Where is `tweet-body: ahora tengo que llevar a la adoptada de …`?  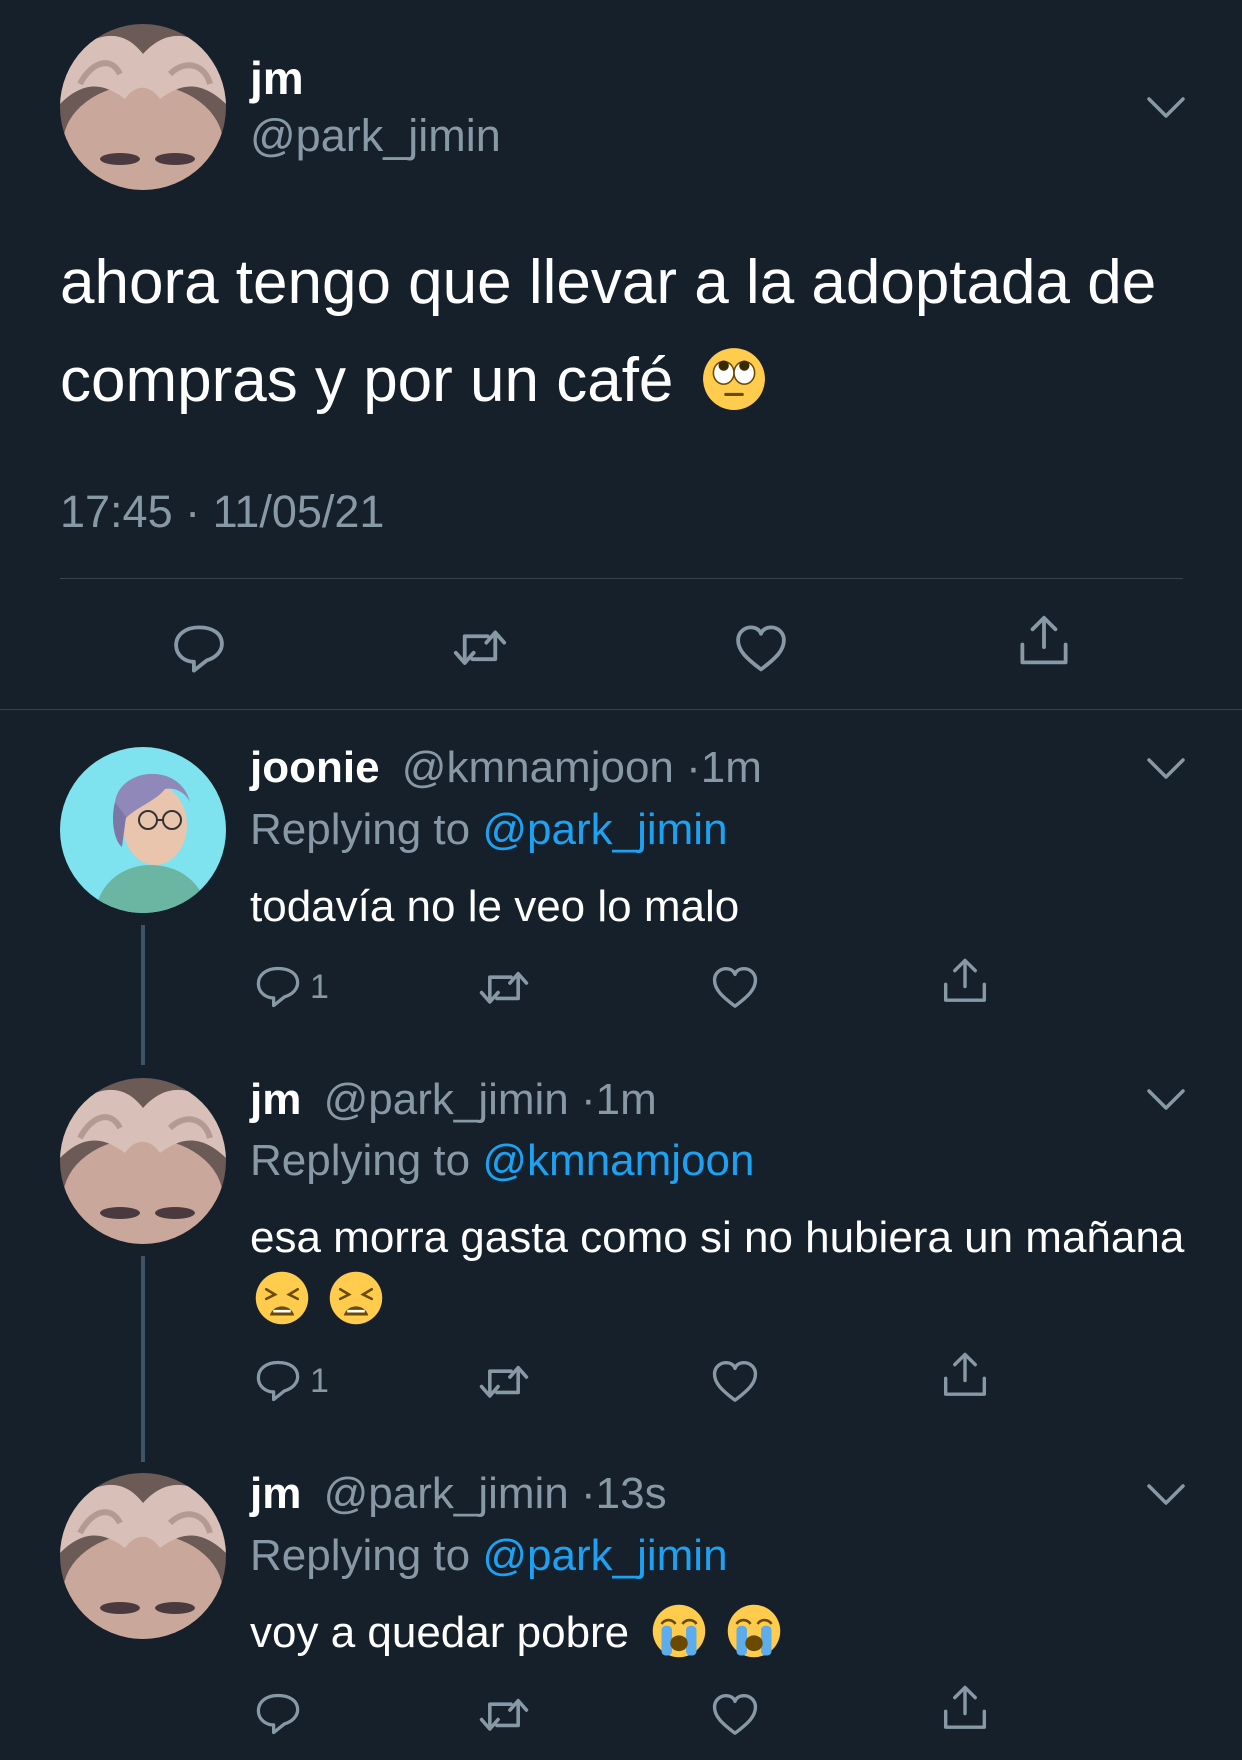 tweet-body: ahora tengo que llevar a la adoptada de … is located at coordinates (608, 331).